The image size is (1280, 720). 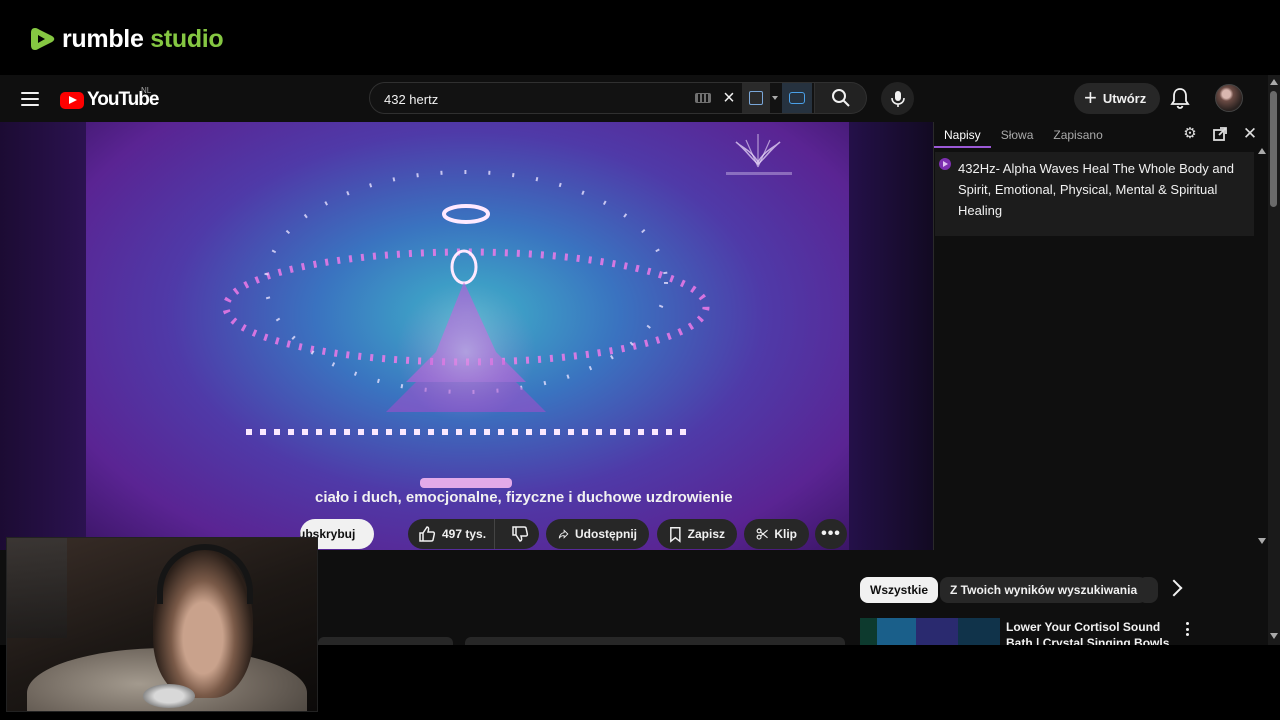 I want to click on video-right-edge, so click(x=891, y=336).